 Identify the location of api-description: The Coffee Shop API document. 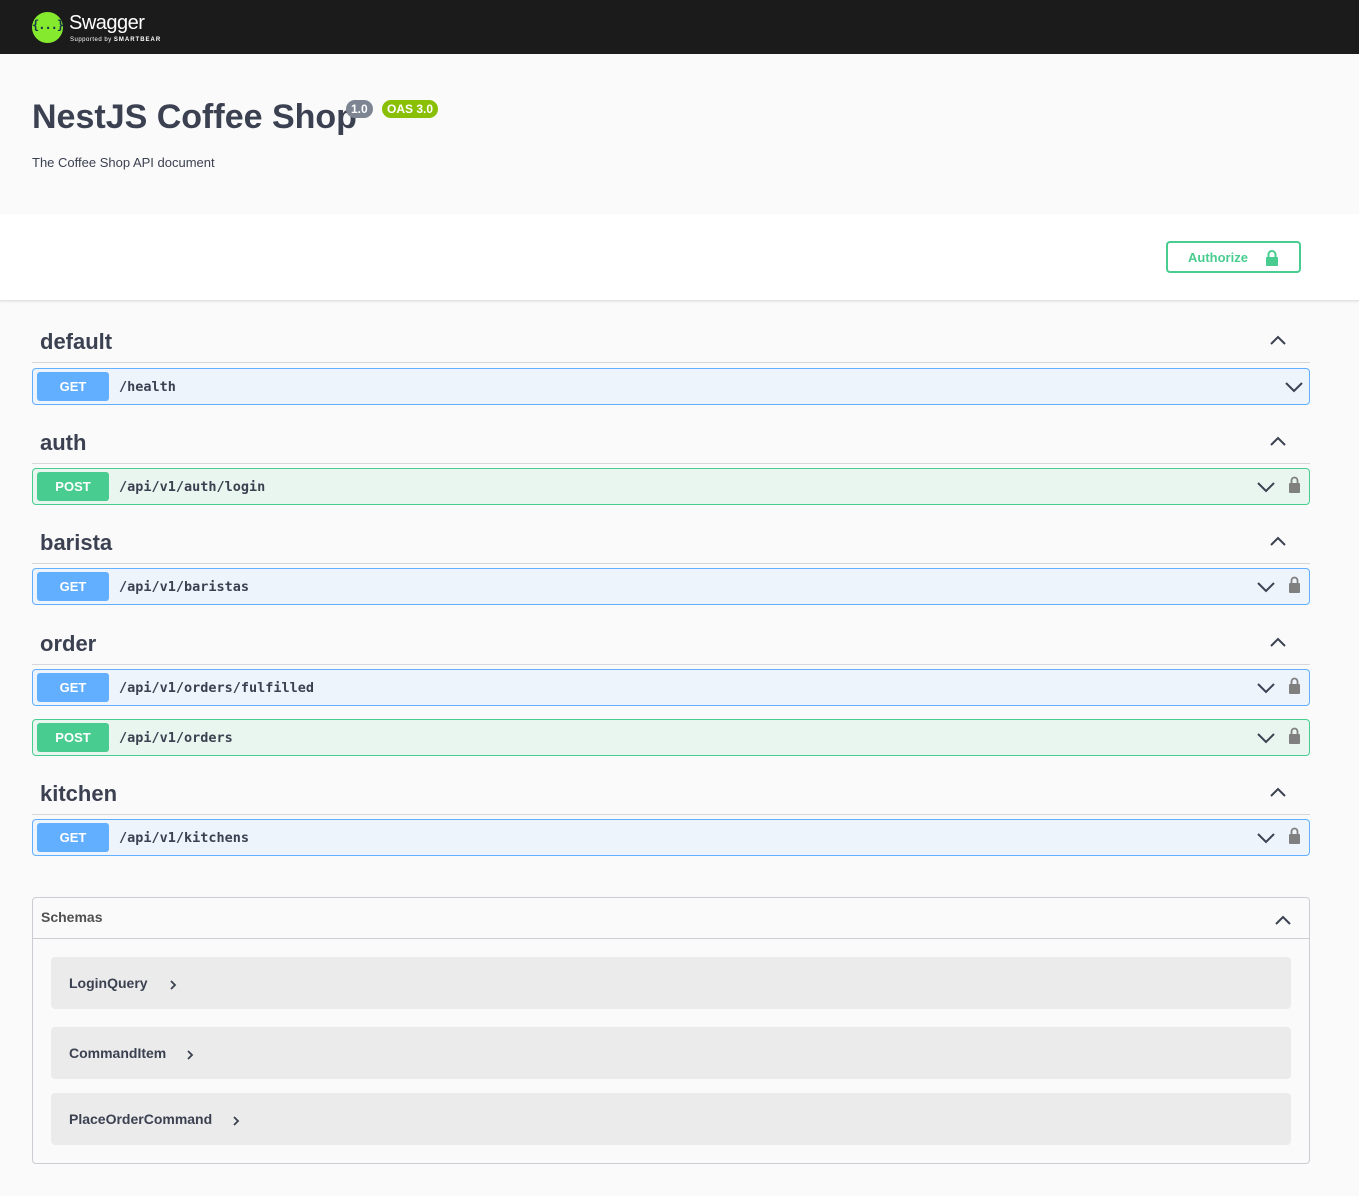
(123, 162).